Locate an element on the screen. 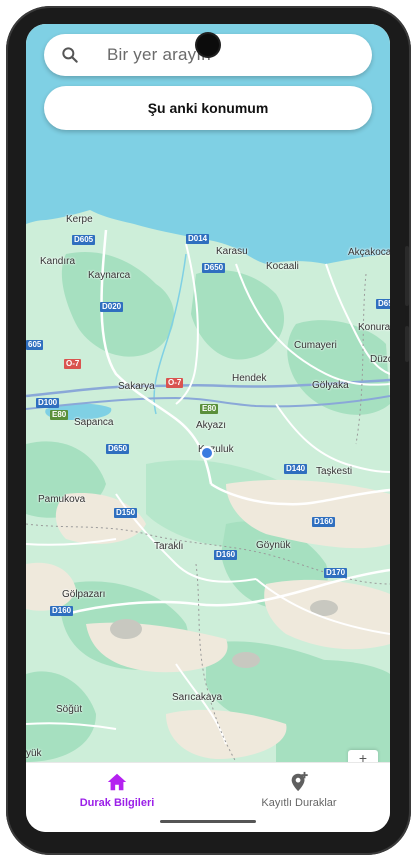 The image size is (417, 861). add-location-icon is located at coordinates (299, 781).